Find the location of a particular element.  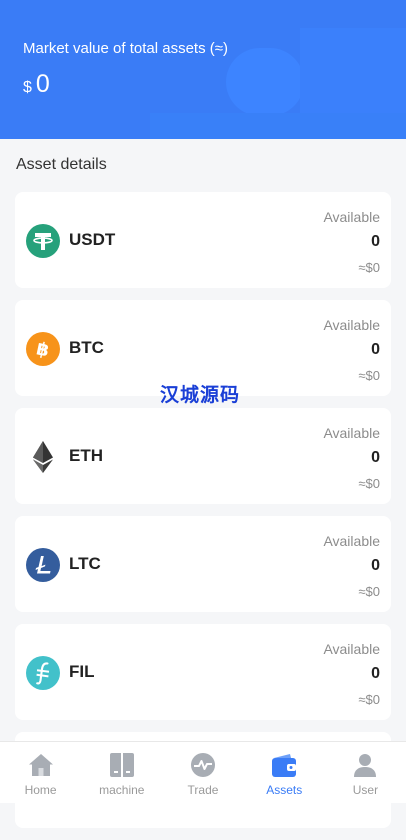

machine-icon is located at coordinates (121, 765).